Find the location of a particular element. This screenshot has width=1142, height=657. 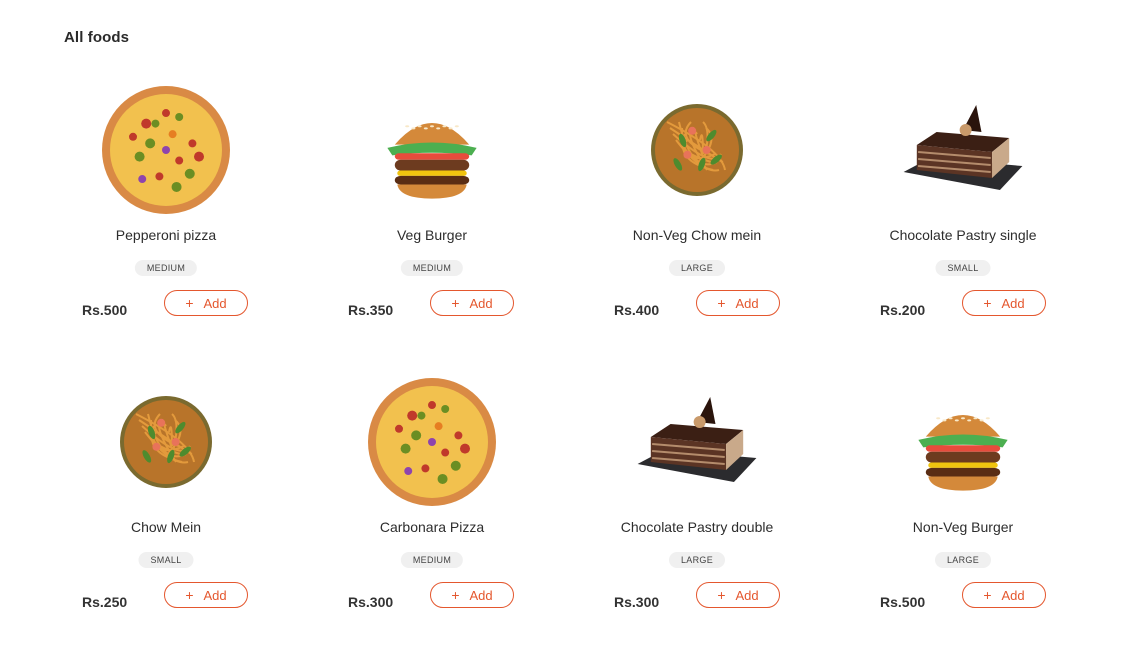

food-card: Veg Burger MEDIUM Rs.350 + Add is located at coordinates (463, 210).